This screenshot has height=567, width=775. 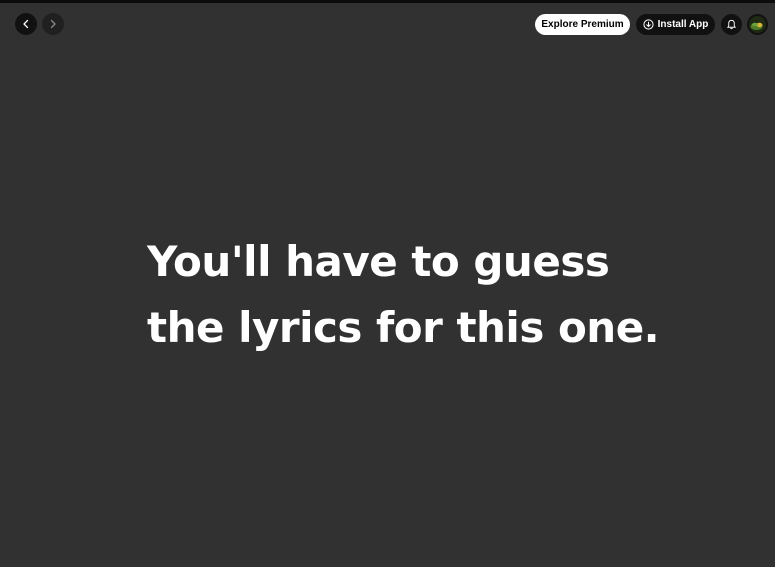 I want to click on avatar-image, so click(x=757, y=24).